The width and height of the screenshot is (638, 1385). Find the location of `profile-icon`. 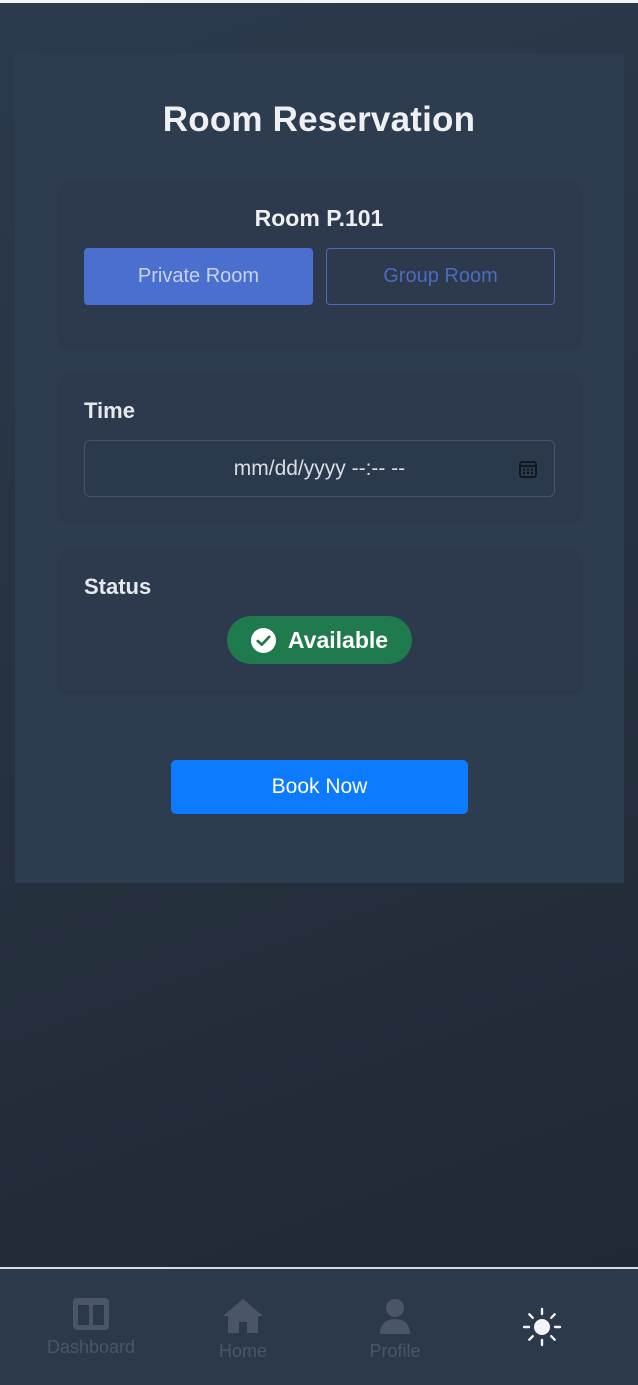

profile-icon is located at coordinates (395, 1316).